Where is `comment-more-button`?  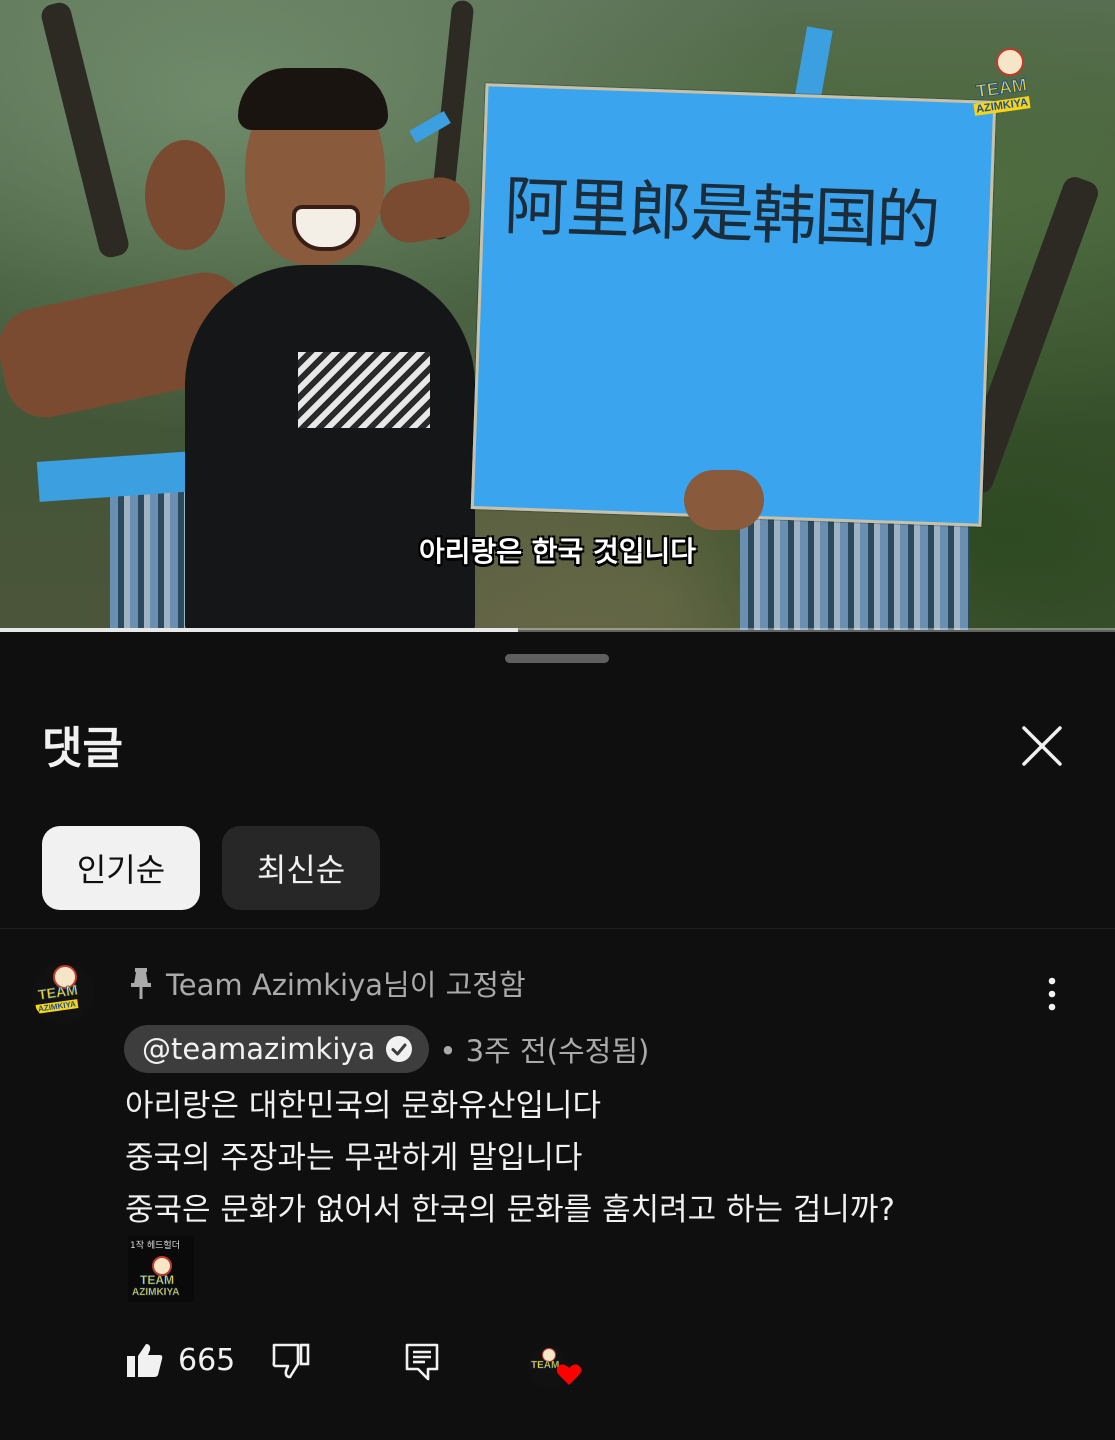
comment-more-button is located at coordinates (1052, 994).